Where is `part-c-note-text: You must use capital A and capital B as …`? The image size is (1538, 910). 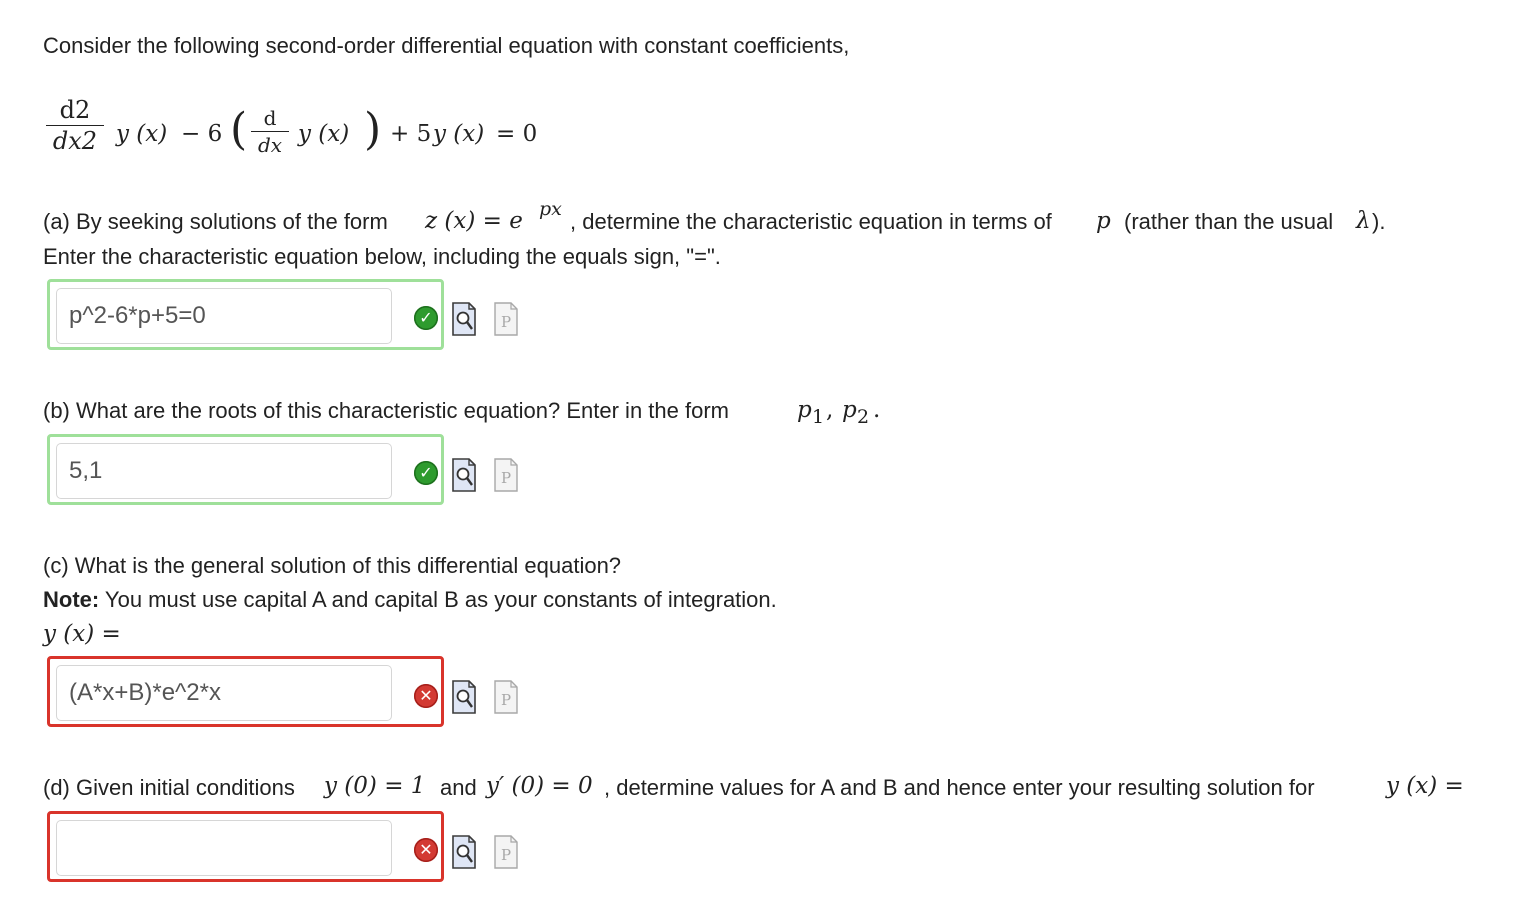 part-c-note-text: You must use capital A and capital B as … is located at coordinates (438, 599).